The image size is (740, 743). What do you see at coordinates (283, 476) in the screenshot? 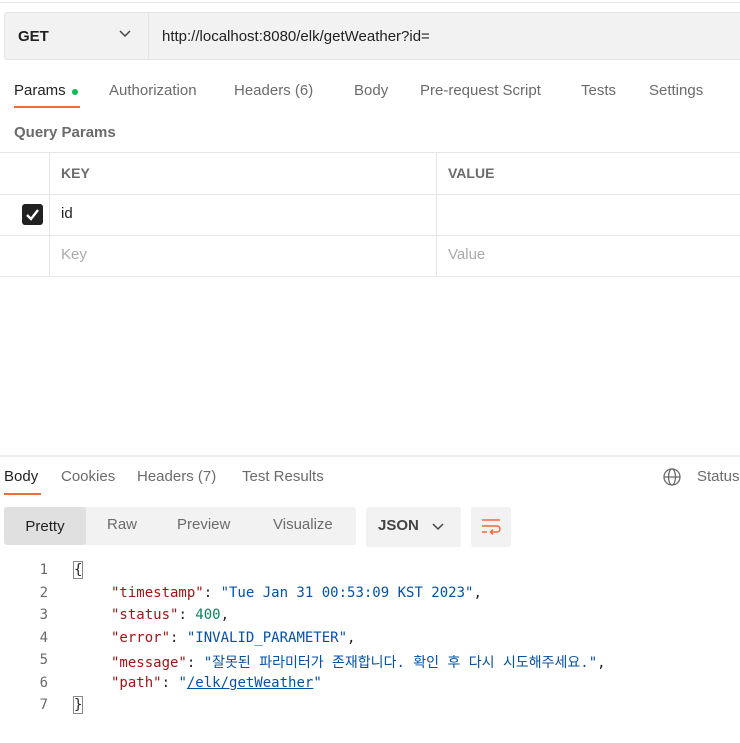
I see `response-tab-test-results: Test Results` at bounding box center [283, 476].